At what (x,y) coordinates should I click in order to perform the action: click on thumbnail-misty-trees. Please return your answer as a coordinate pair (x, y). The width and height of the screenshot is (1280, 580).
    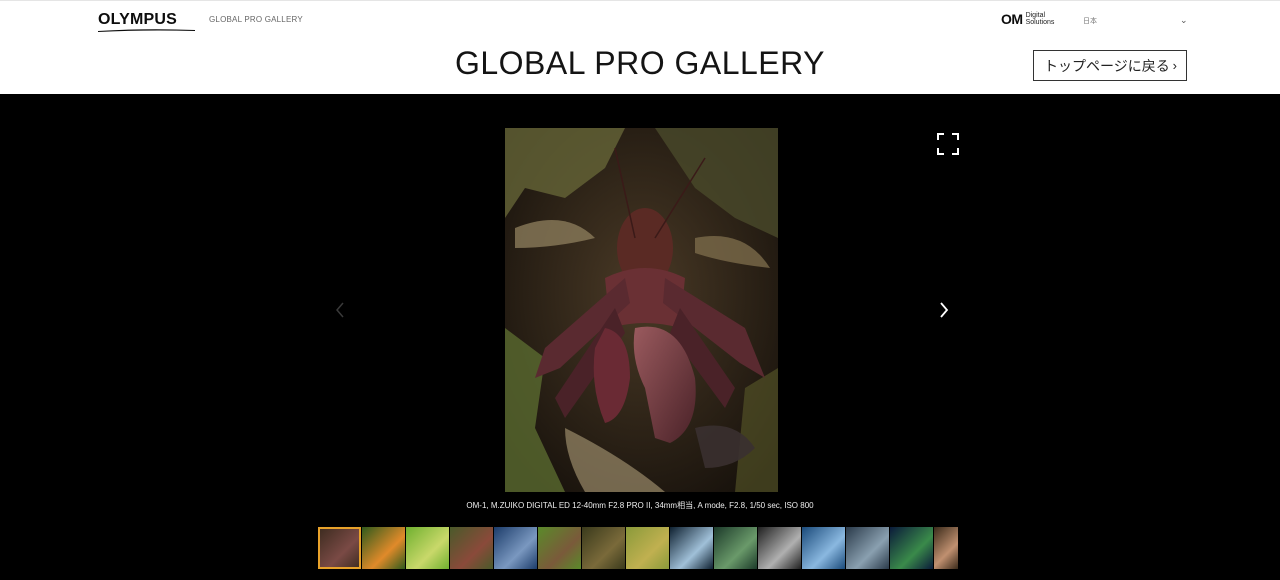
    Looking at the image, I should click on (779, 548).